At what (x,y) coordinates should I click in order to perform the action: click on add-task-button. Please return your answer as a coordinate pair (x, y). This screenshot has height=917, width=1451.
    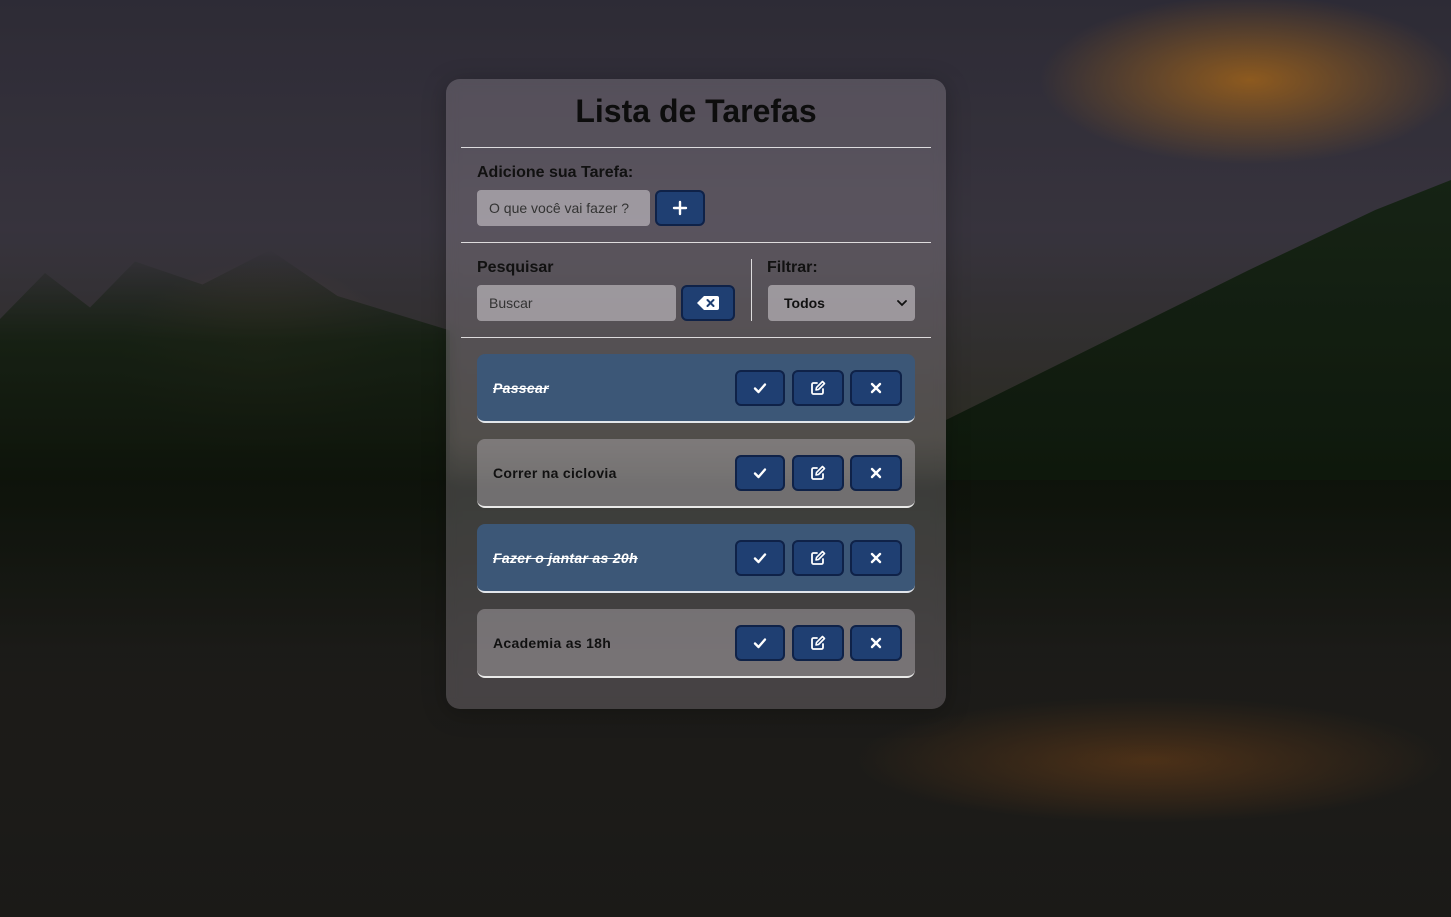
    Looking at the image, I should click on (680, 208).